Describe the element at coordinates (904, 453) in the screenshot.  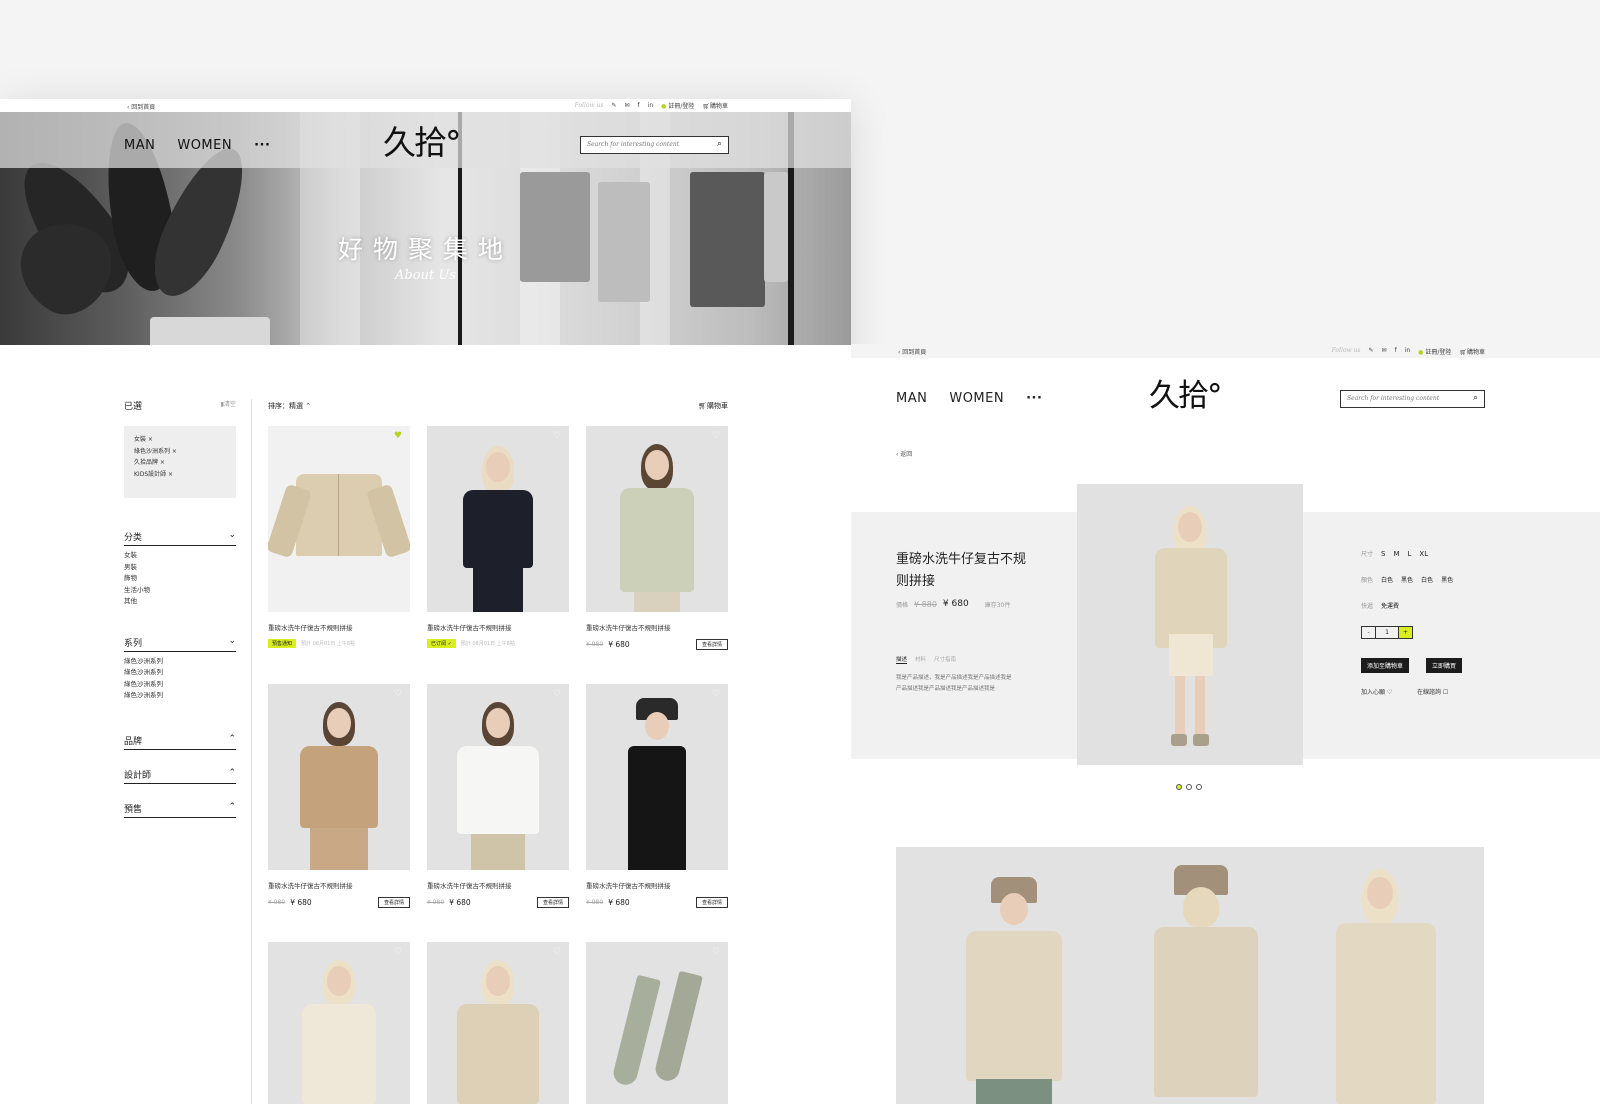
I see `back-link: ‹ 返回` at that location.